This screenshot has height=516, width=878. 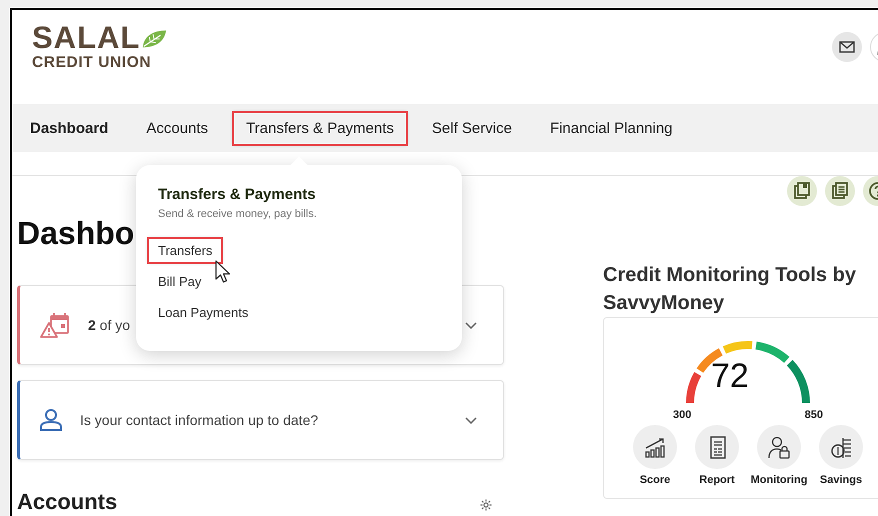 What do you see at coordinates (177, 128) in the screenshot?
I see `nav-tab: Accounts` at bounding box center [177, 128].